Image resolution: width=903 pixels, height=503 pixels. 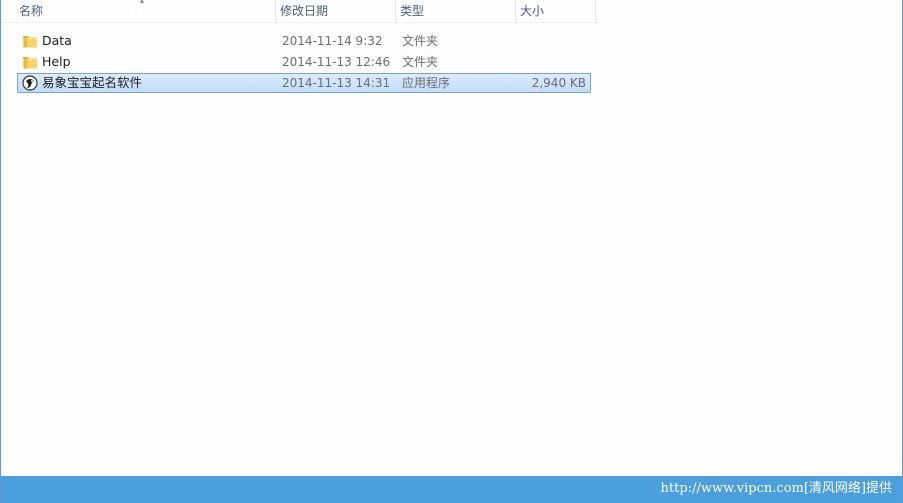 I want to click on app-icon, so click(x=30, y=83).